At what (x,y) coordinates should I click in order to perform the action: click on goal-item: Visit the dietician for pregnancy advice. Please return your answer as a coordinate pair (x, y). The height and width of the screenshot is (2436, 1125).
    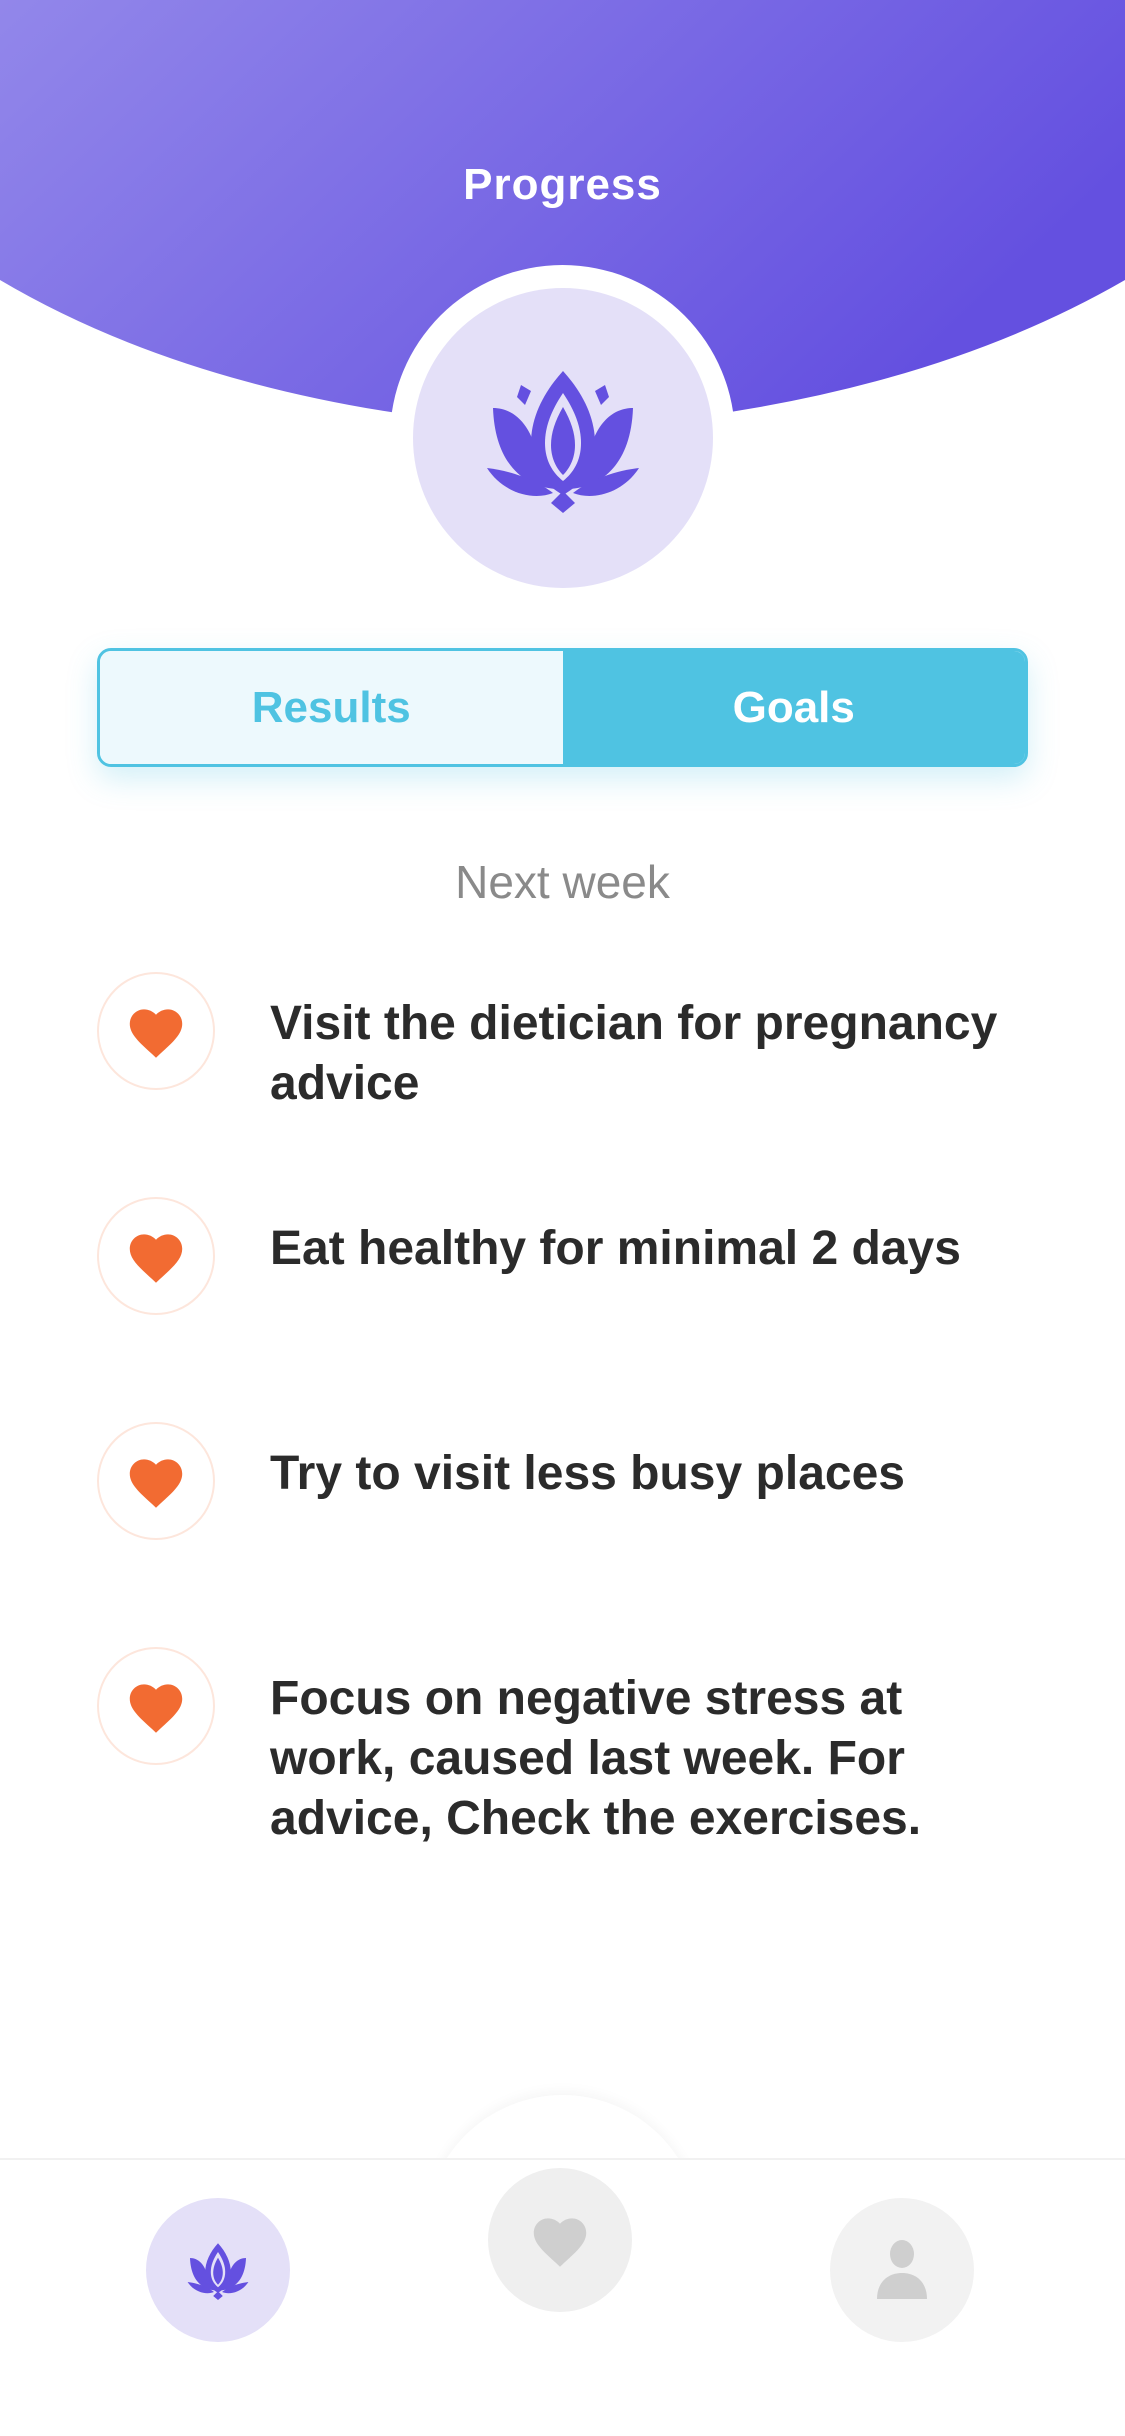
    Looking at the image, I should click on (567, 1043).